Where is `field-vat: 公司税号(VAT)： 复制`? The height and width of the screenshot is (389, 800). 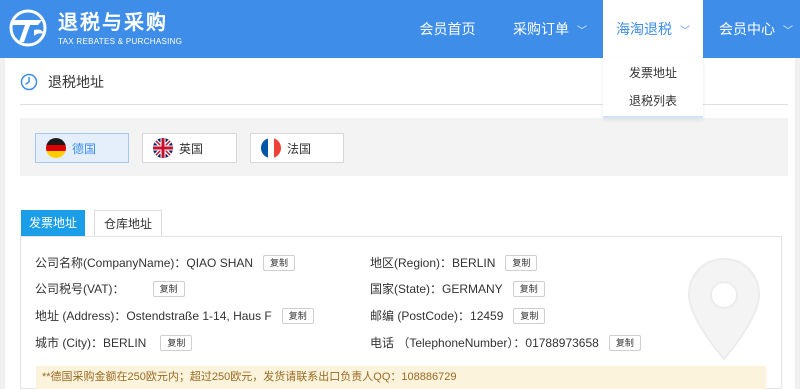
field-vat: 公司税号(VAT)： 复制 is located at coordinates (110, 288).